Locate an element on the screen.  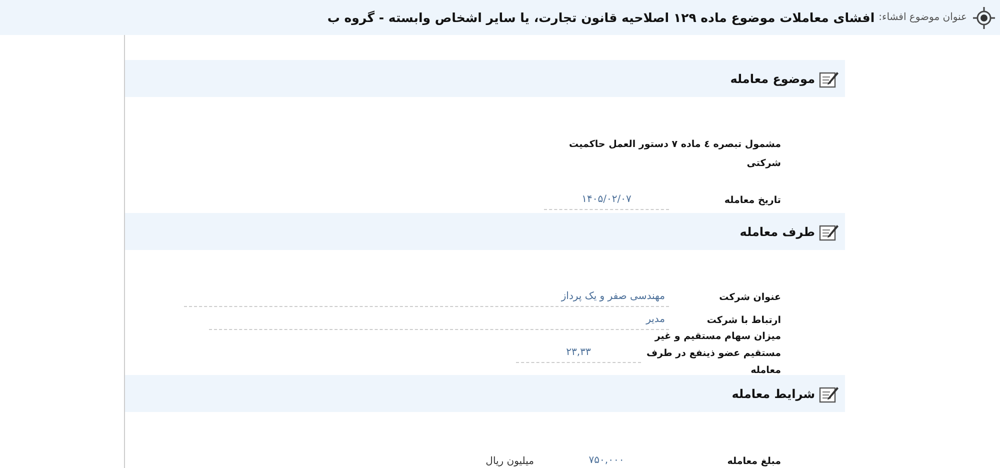
unit-text: میلیون ریال is located at coordinates (510, 461).